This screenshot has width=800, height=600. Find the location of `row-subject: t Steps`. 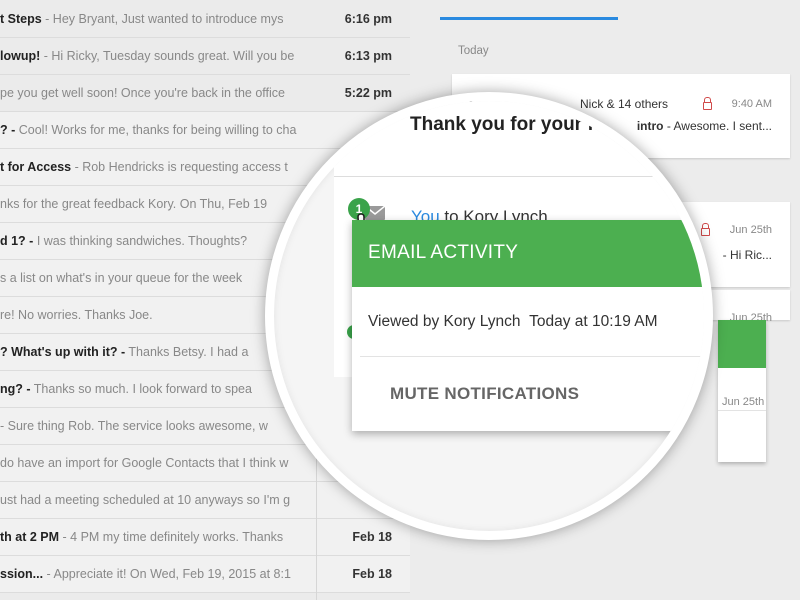

row-subject: t Steps is located at coordinates (21, 19).